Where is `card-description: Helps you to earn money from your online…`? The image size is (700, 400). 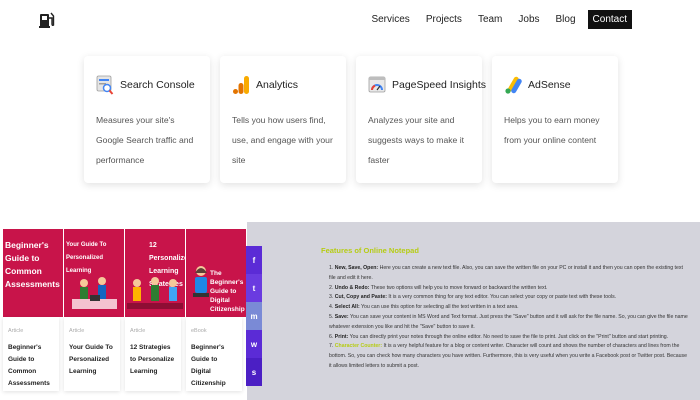
card-description: Helps you to earn money from your online… is located at coordinates (552, 130).